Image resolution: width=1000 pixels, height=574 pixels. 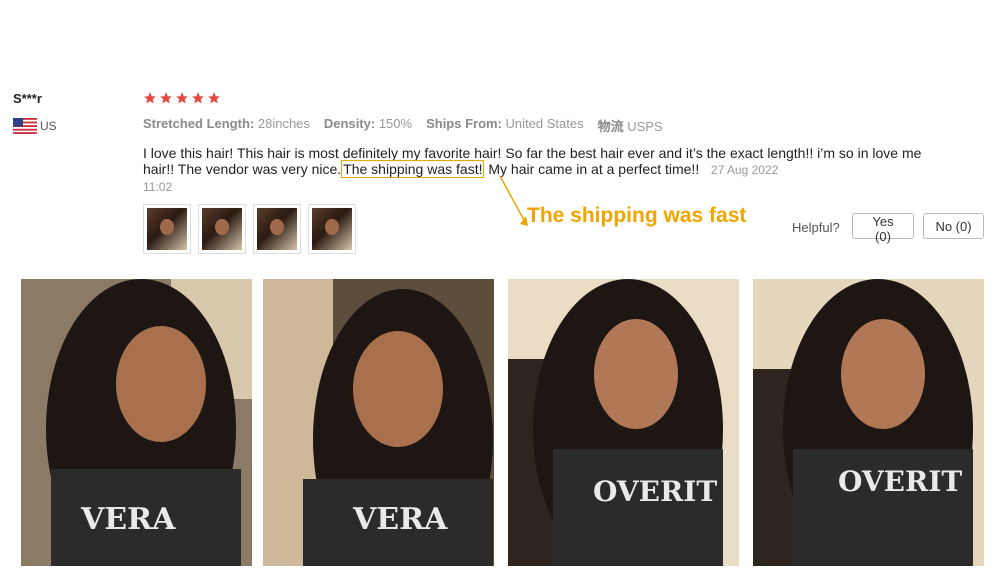 What do you see at coordinates (48, 126) in the screenshot?
I see `country-code: US` at bounding box center [48, 126].